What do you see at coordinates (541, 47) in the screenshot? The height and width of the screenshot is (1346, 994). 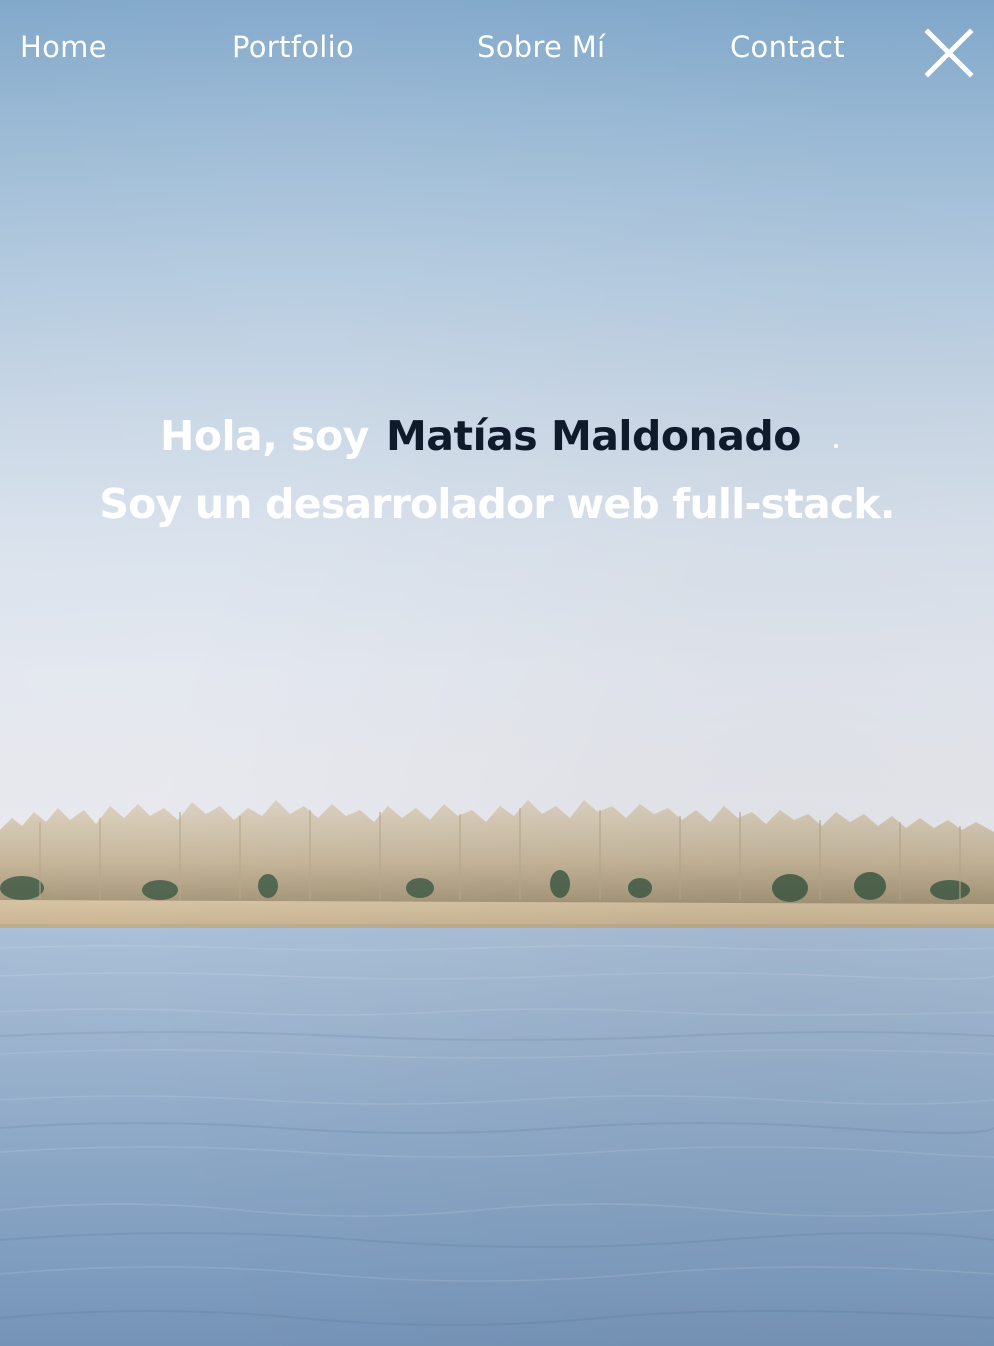 I see `nav-link-sobre-mi: Sobre Mí` at bounding box center [541, 47].